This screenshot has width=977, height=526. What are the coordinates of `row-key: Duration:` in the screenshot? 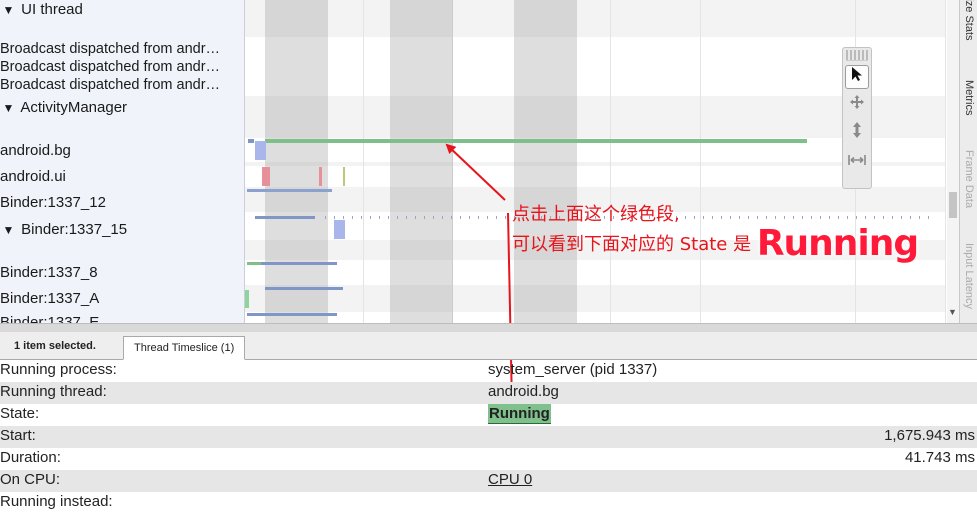 It's located at (30, 457).